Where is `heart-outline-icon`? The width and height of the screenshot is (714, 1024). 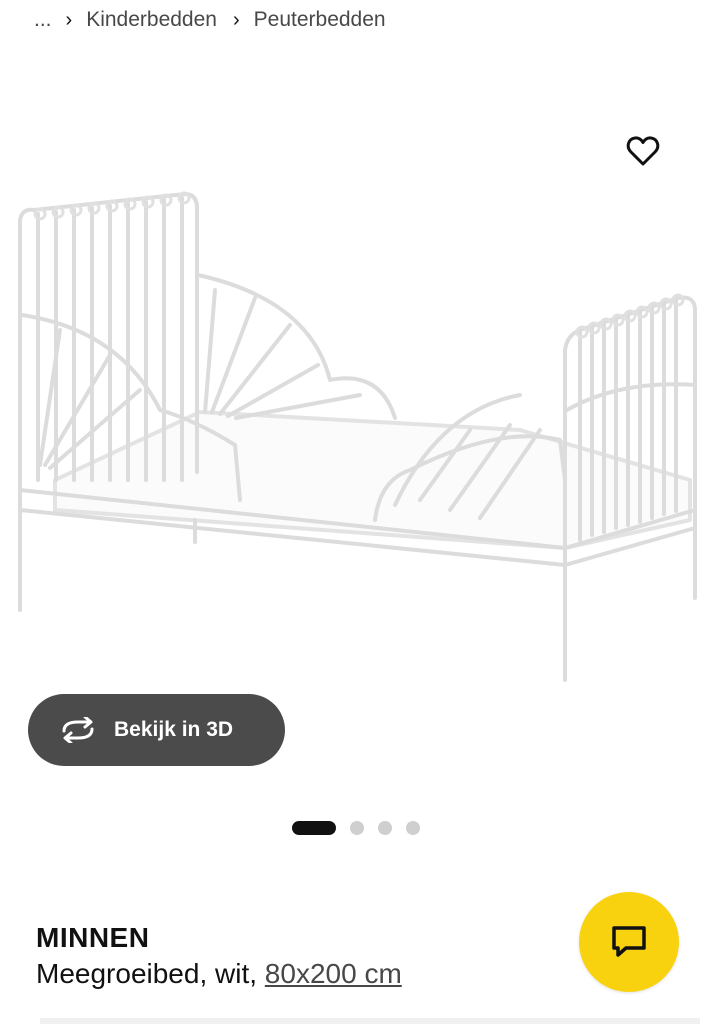
heart-outline-icon is located at coordinates (643, 151).